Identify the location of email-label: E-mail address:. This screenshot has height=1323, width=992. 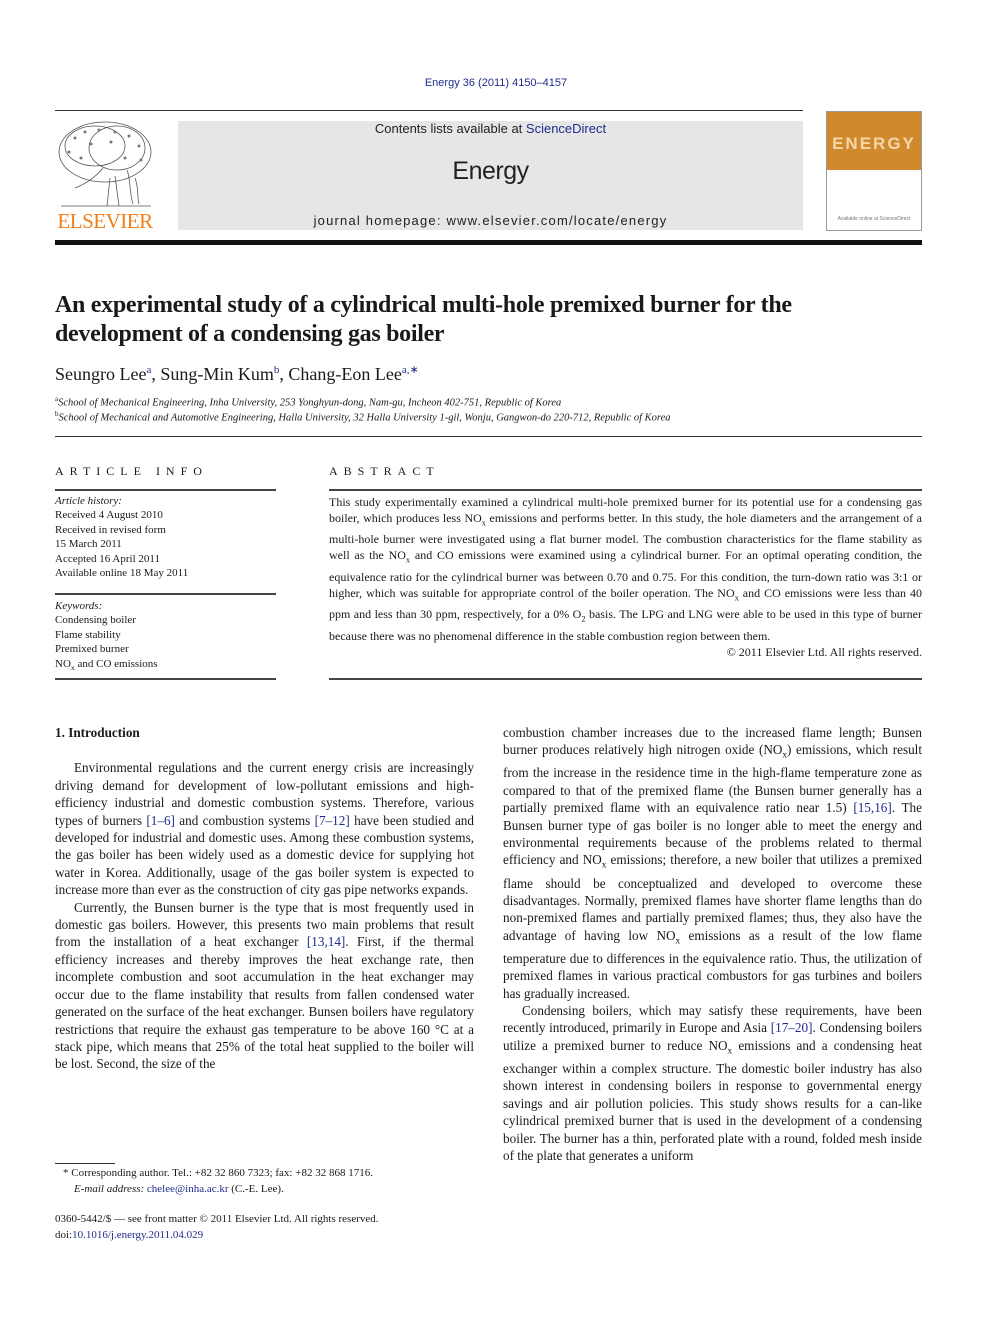
(110, 1188).